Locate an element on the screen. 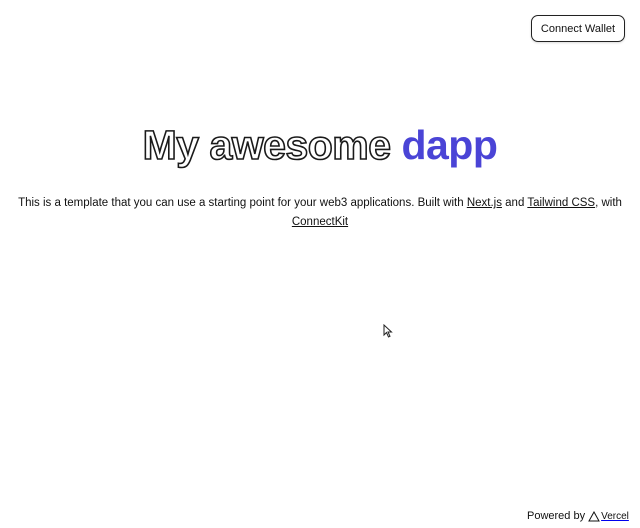  page-title: My awesome dapp is located at coordinates (320, 145).